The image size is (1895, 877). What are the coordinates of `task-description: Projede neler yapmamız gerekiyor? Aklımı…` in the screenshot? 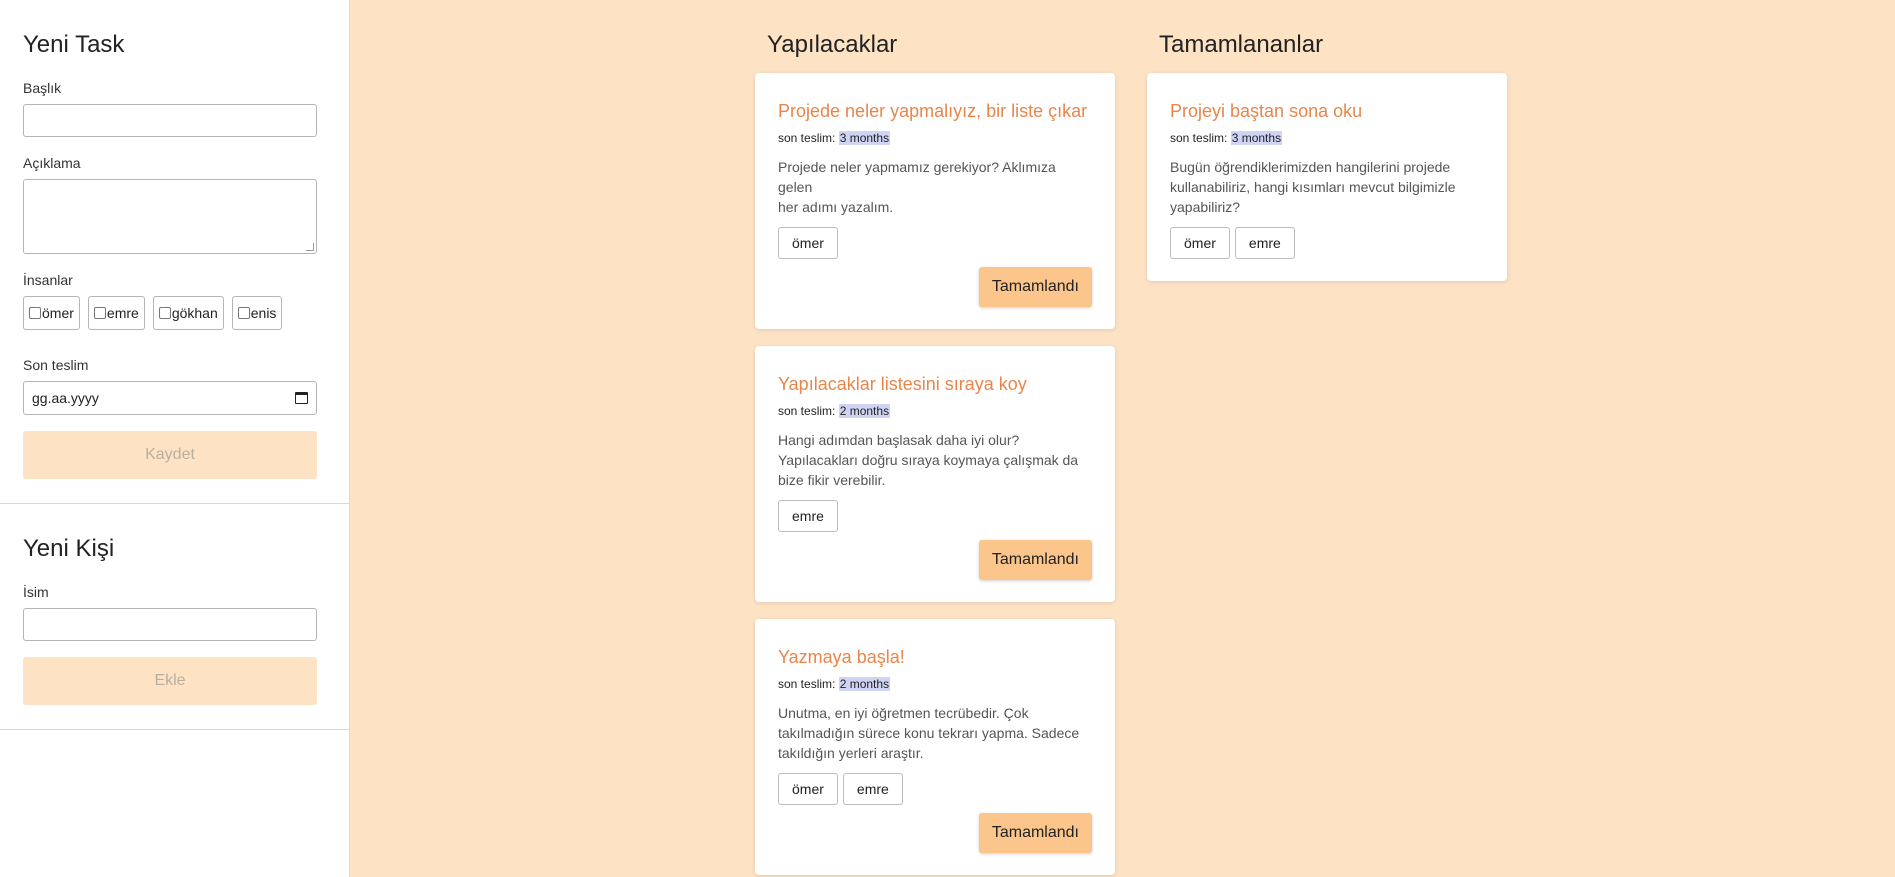 It's located at (935, 187).